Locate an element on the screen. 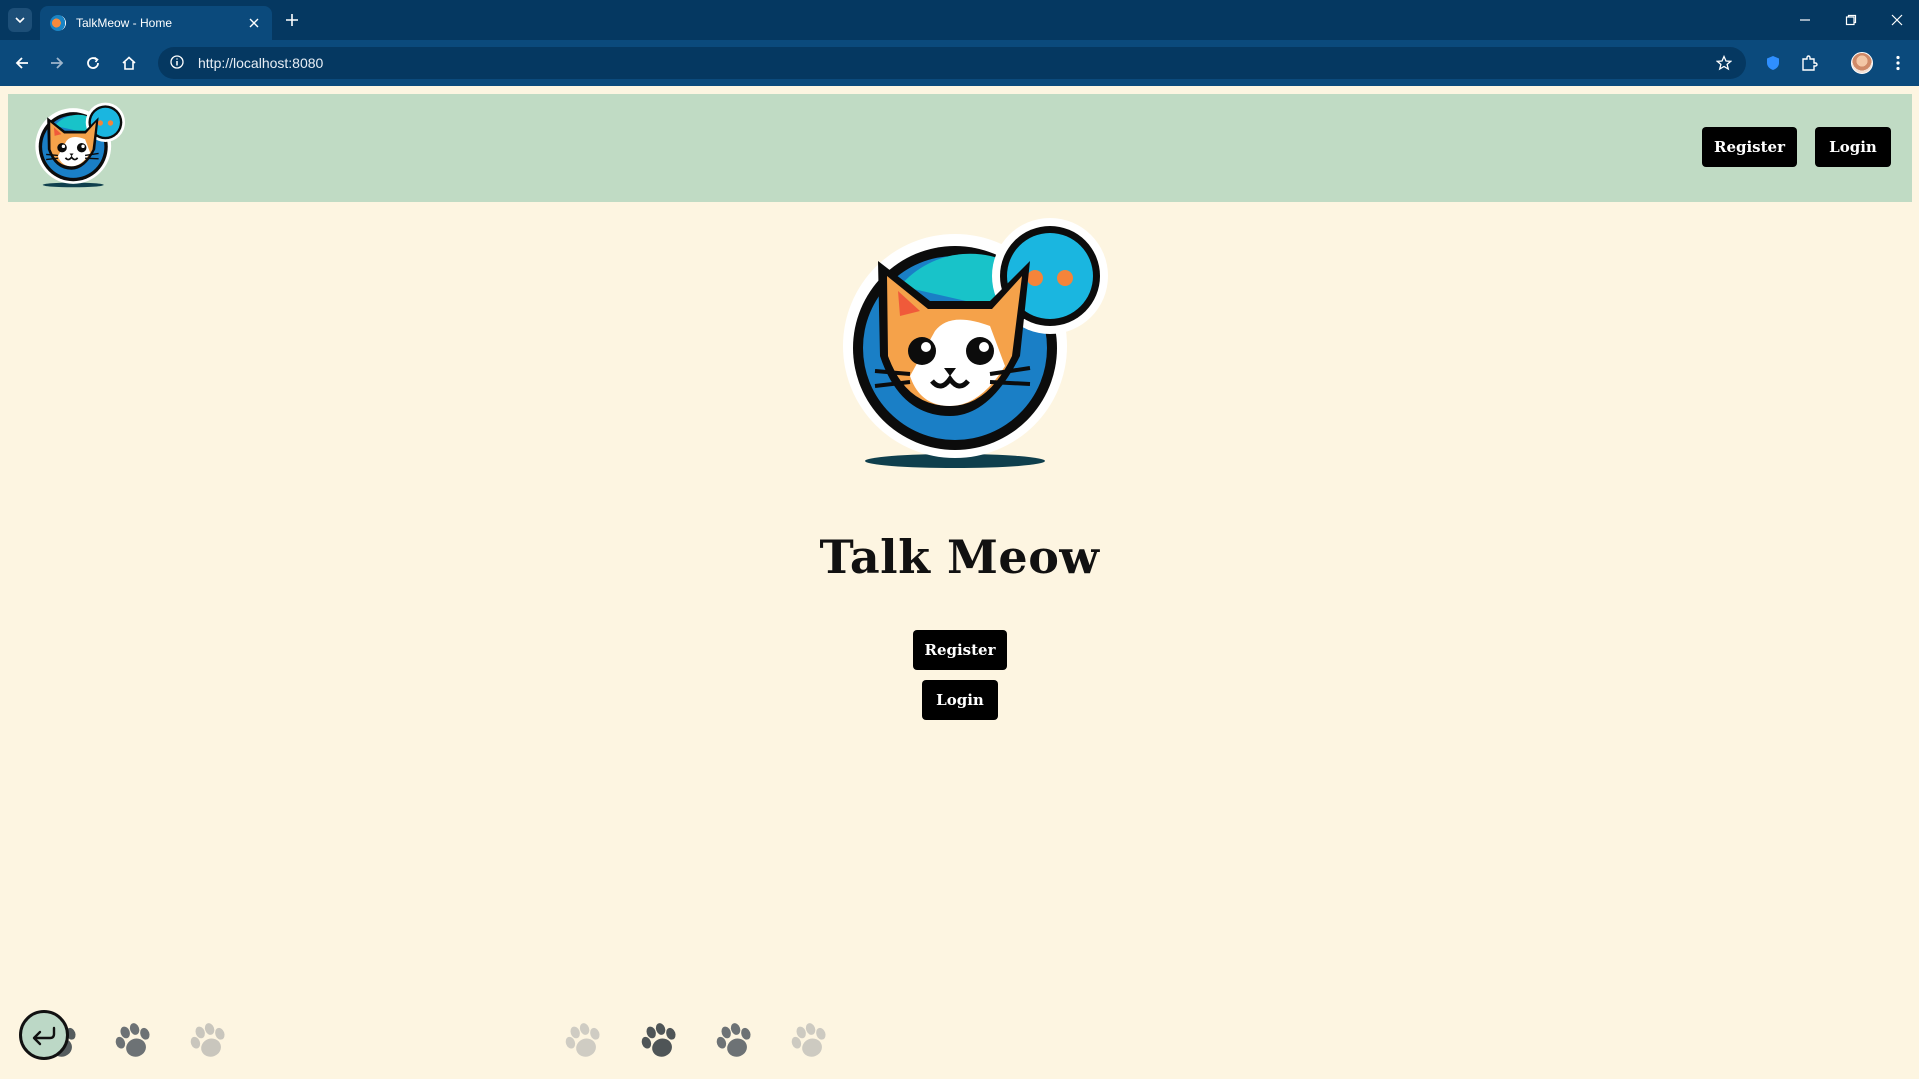  plus-icon is located at coordinates (292, 20).